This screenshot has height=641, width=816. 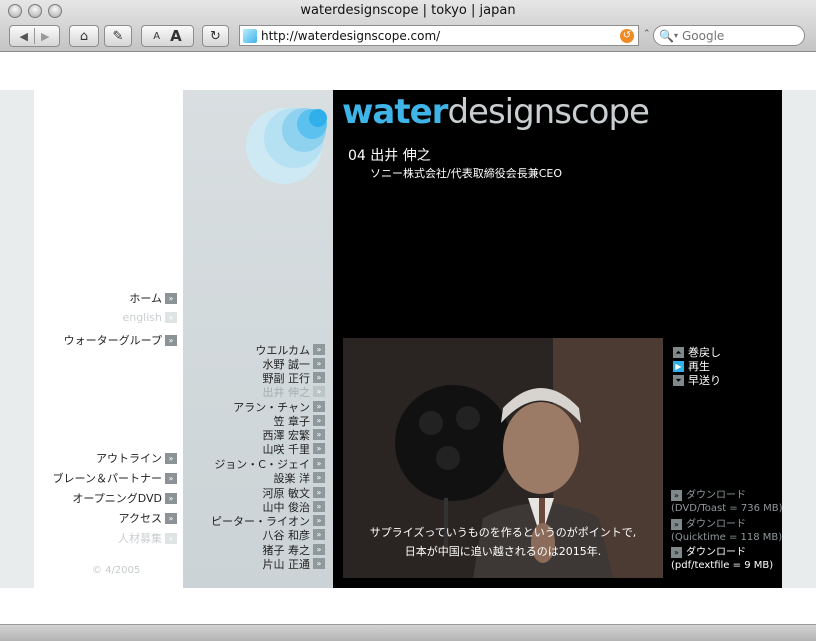 I want to click on speaker-item: 片山 正通», so click(x=293, y=564).